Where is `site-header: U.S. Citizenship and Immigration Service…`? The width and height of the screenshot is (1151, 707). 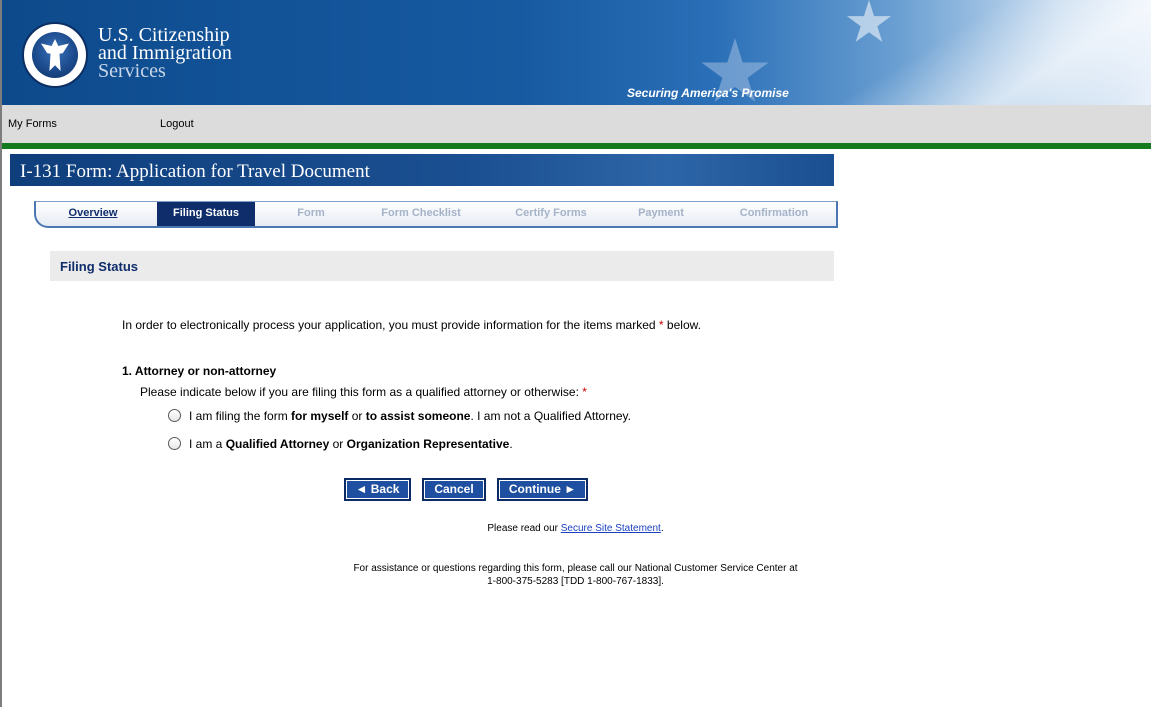 site-header: U.S. Citizenship and Immigration Service… is located at coordinates (576, 52).